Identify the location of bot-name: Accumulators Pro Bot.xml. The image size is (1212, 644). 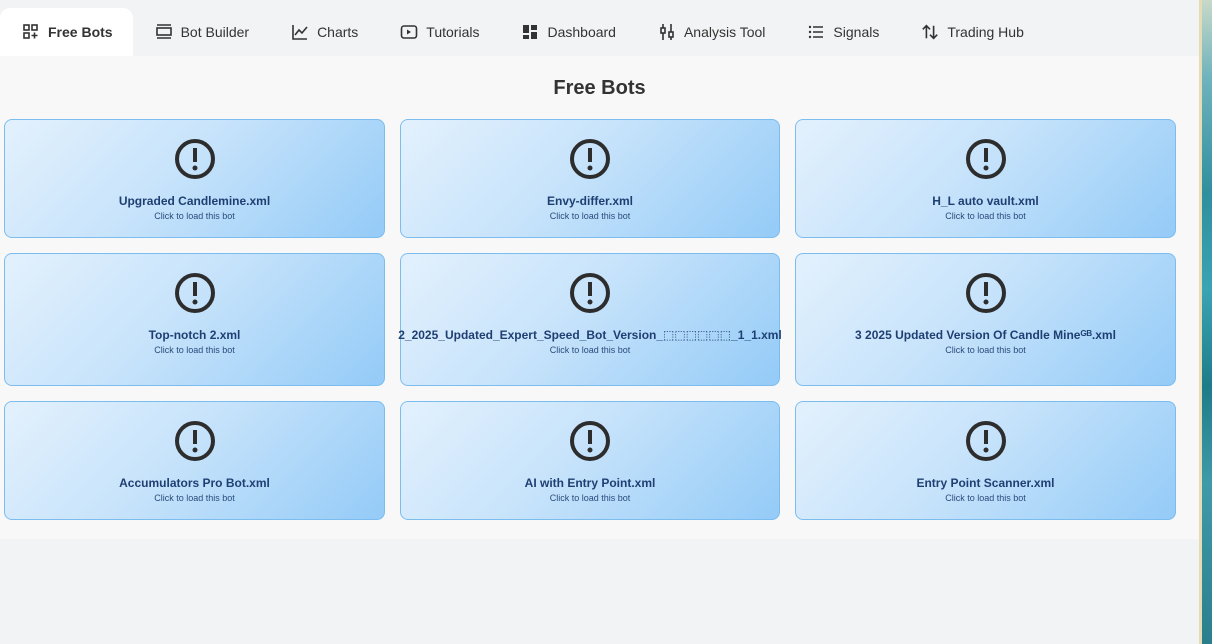
(194, 483).